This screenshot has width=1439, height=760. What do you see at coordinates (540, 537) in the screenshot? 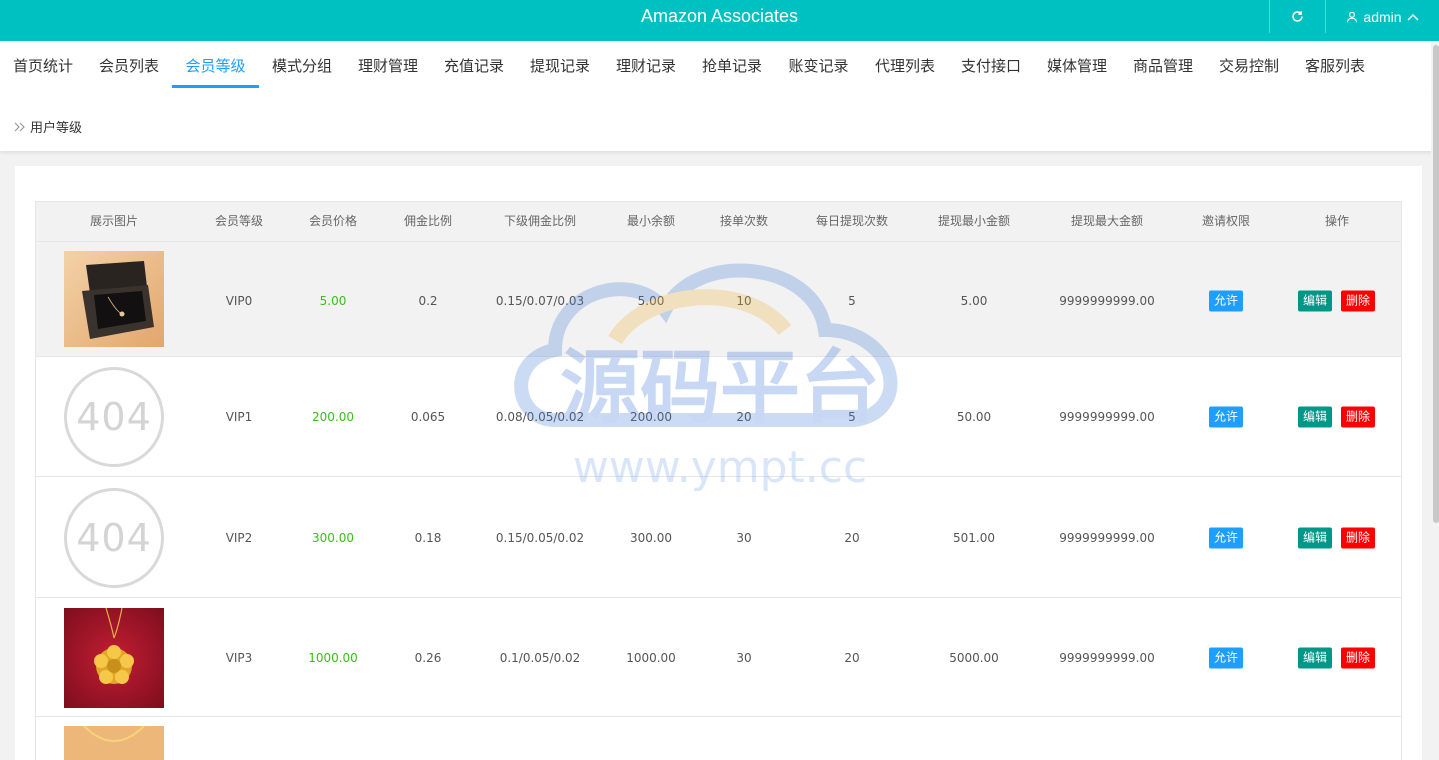
I see `sub-commission-cell: 0.15/0.05/0.02` at bounding box center [540, 537].